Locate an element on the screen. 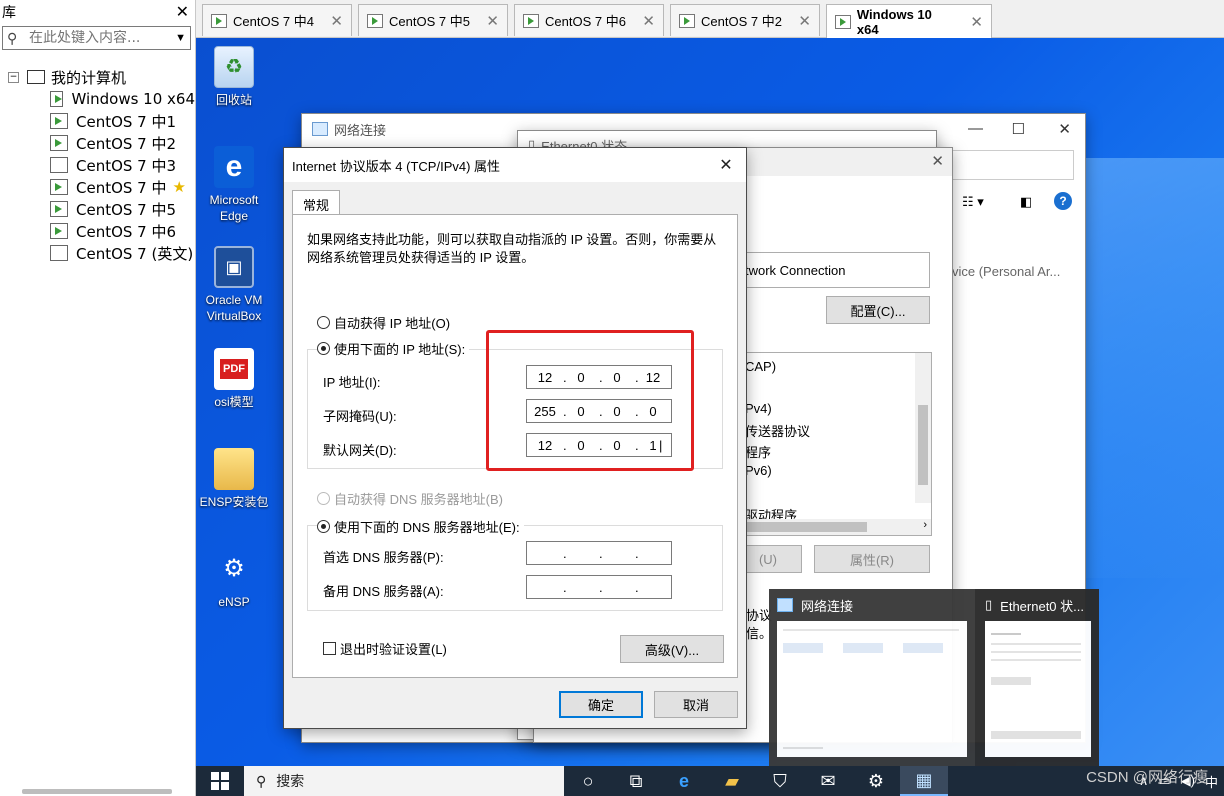 The height and width of the screenshot is (796, 1224). tab-vm: CentOS 7 中6 ✕ is located at coordinates (589, 20).